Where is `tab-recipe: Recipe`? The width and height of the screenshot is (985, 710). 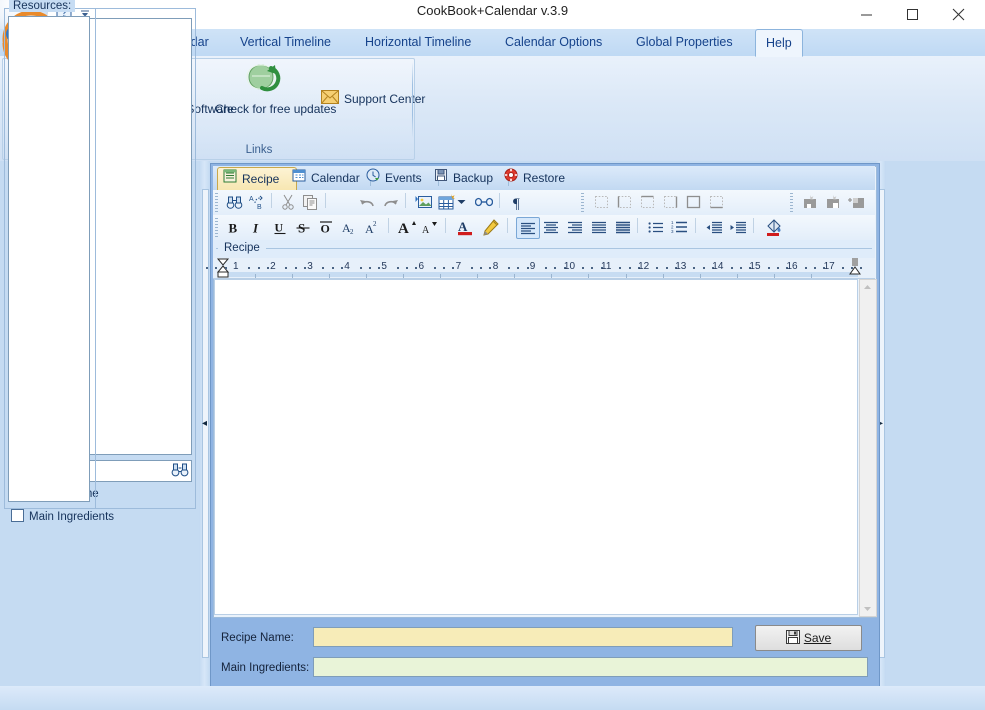 tab-recipe: Recipe is located at coordinates (257, 179).